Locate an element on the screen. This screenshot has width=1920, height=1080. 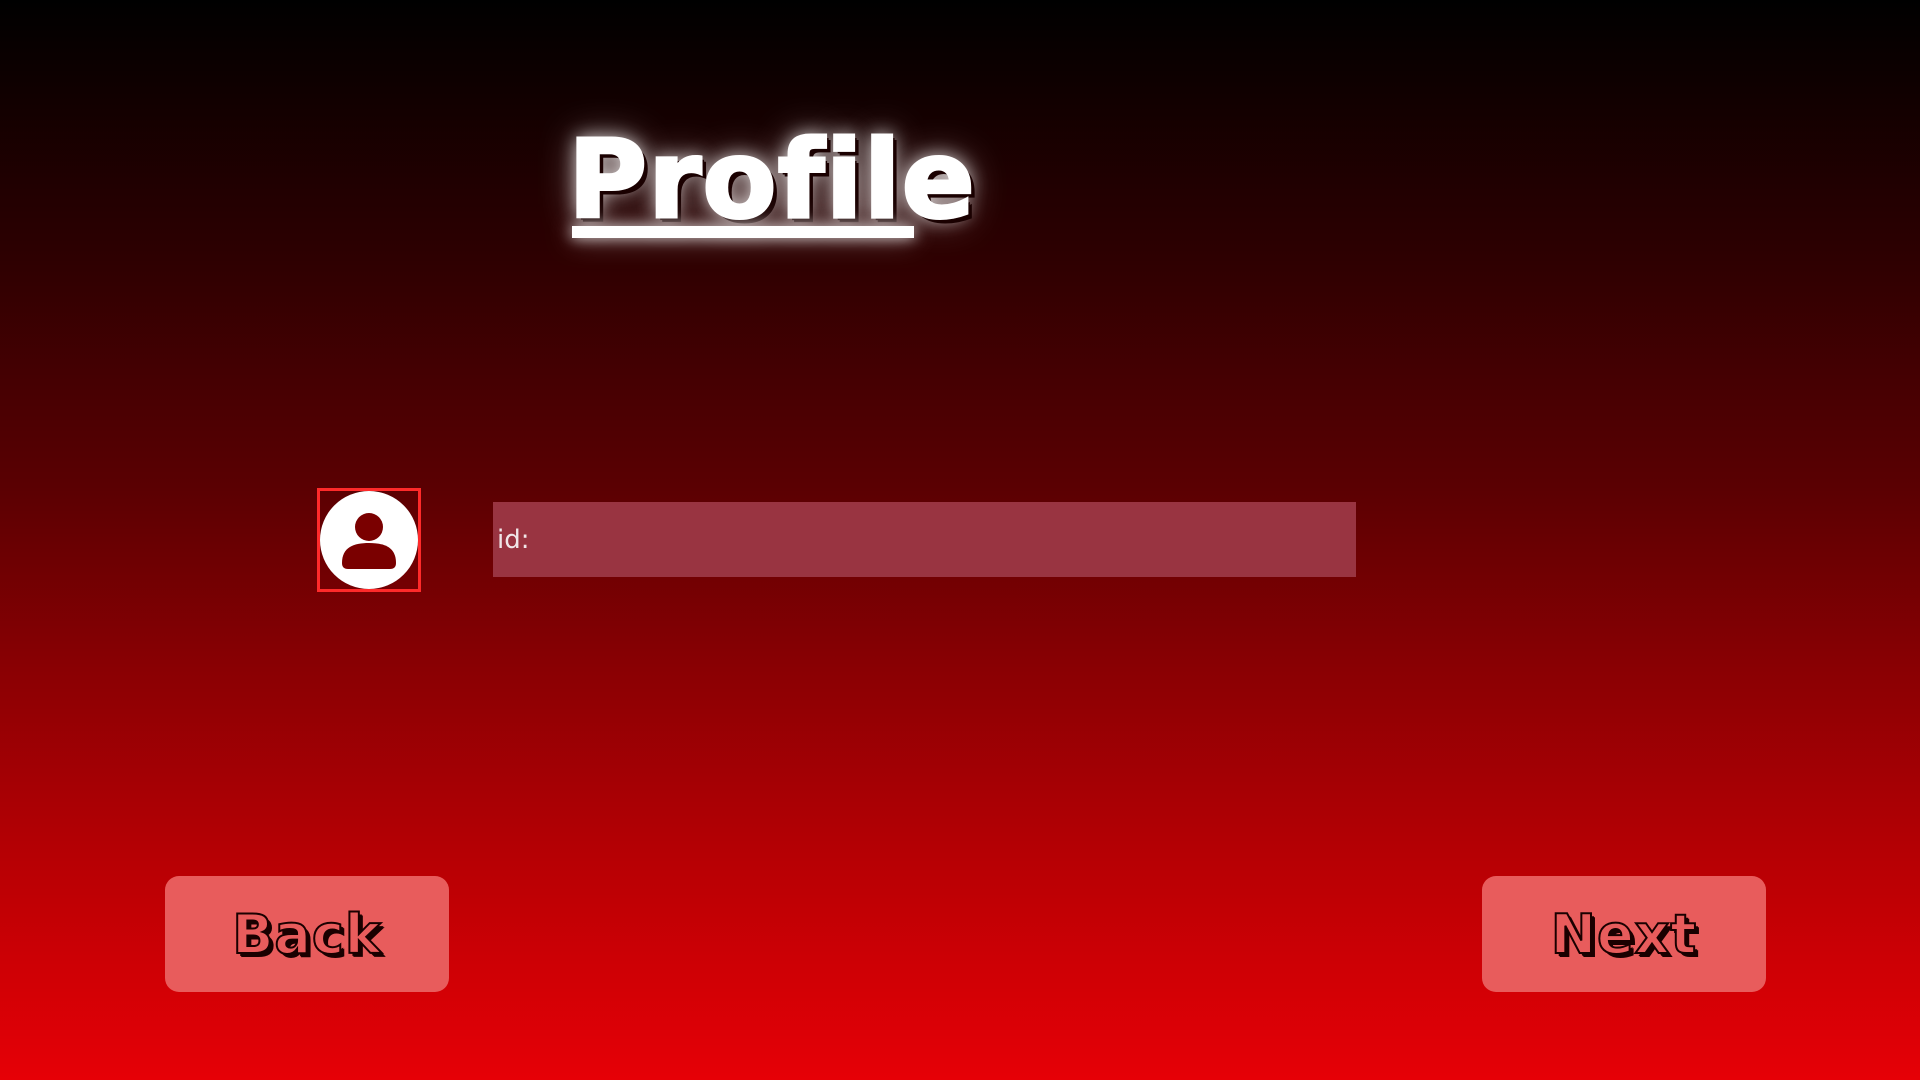
back-button: Back is located at coordinates (307, 934).